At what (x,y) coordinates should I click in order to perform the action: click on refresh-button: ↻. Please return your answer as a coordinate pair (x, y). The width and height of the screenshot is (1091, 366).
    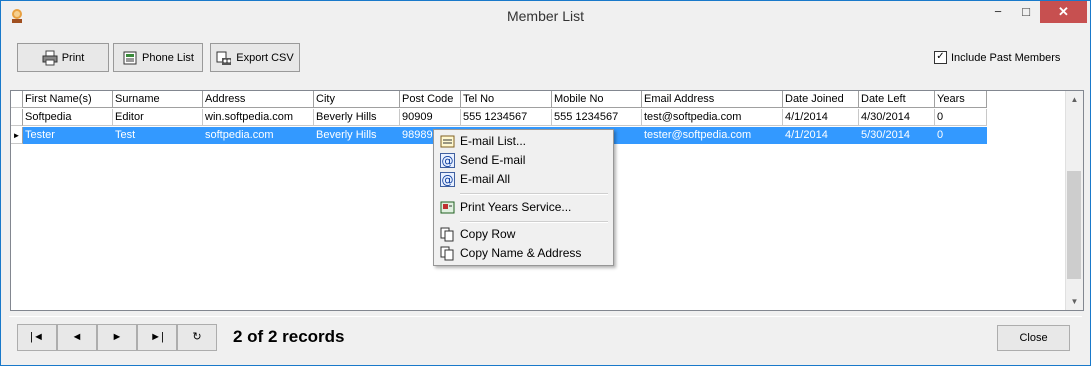
    Looking at the image, I should click on (197, 337).